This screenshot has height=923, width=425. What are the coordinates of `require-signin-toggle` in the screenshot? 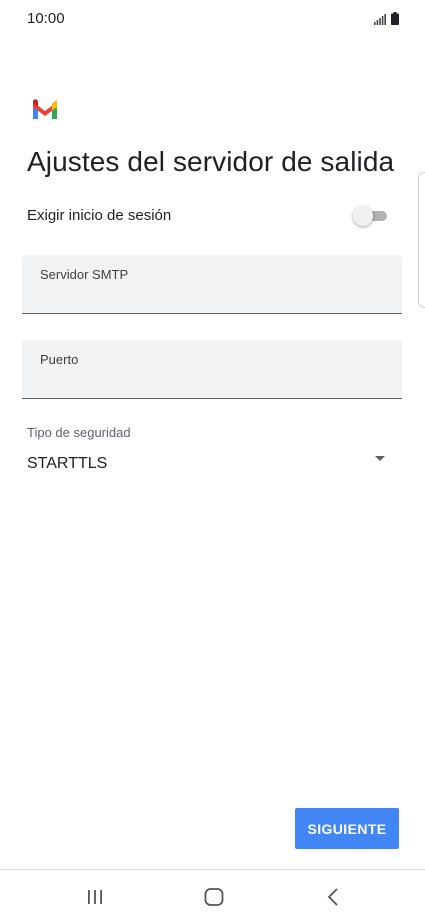 It's located at (370, 216).